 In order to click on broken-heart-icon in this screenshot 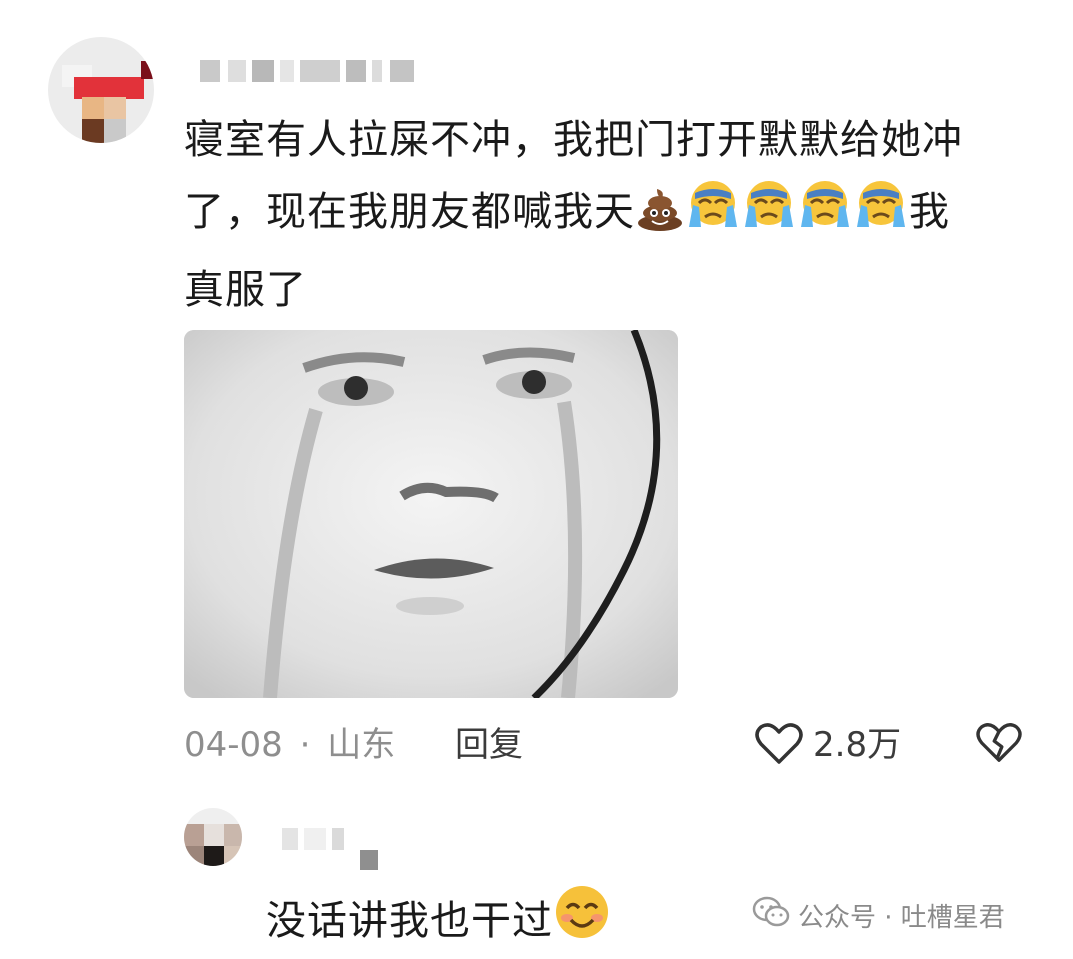, I will do `click(999, 743)`.